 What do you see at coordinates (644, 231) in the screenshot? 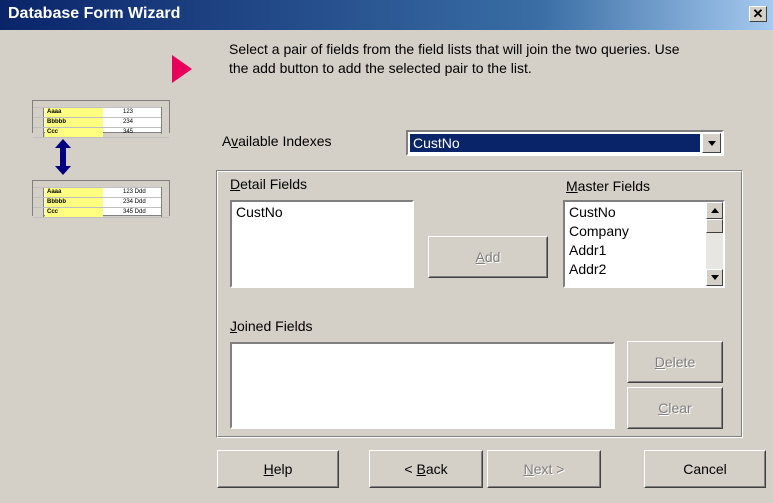
I see `list-item: Company` at bounding box center [644, 231].